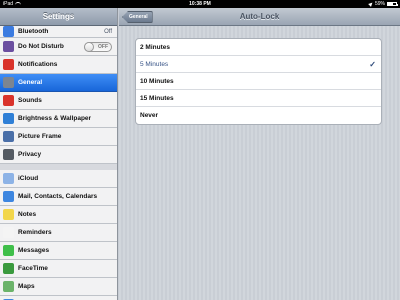 The image size is (400, 300). I want to click on sidebar-item-do-not-disturb: Do Not Disturb OFF, so click(58, 47).